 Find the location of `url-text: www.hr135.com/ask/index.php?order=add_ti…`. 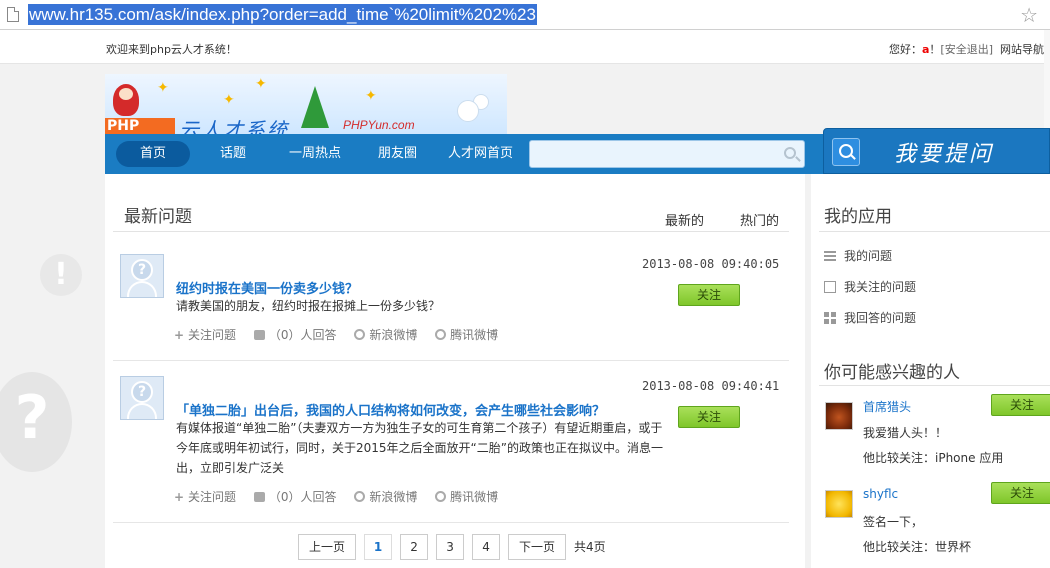

url-text: www.hr135.com/ask/index.php?order=add_ti… is located at coordinates (282, 14).